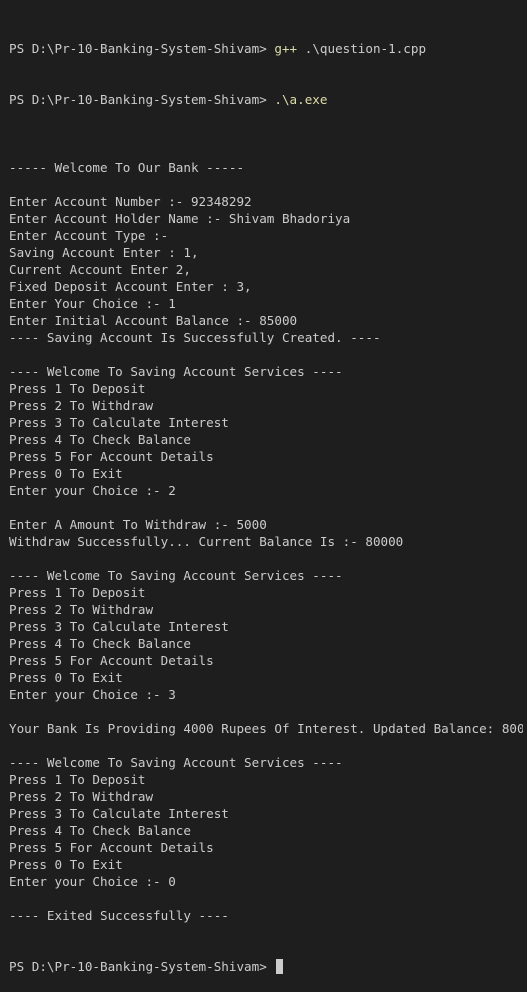  I want to click on active-prompt-line: PS D:\Pr-10-Banking-System-Shivam>, so click(266, 966).